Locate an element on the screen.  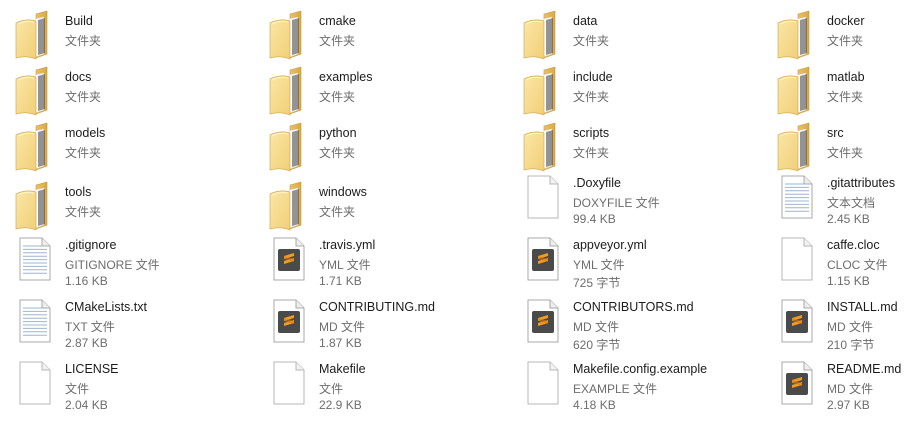
folder-item-src: src 文件夹 is located at coordinates (845, 148).